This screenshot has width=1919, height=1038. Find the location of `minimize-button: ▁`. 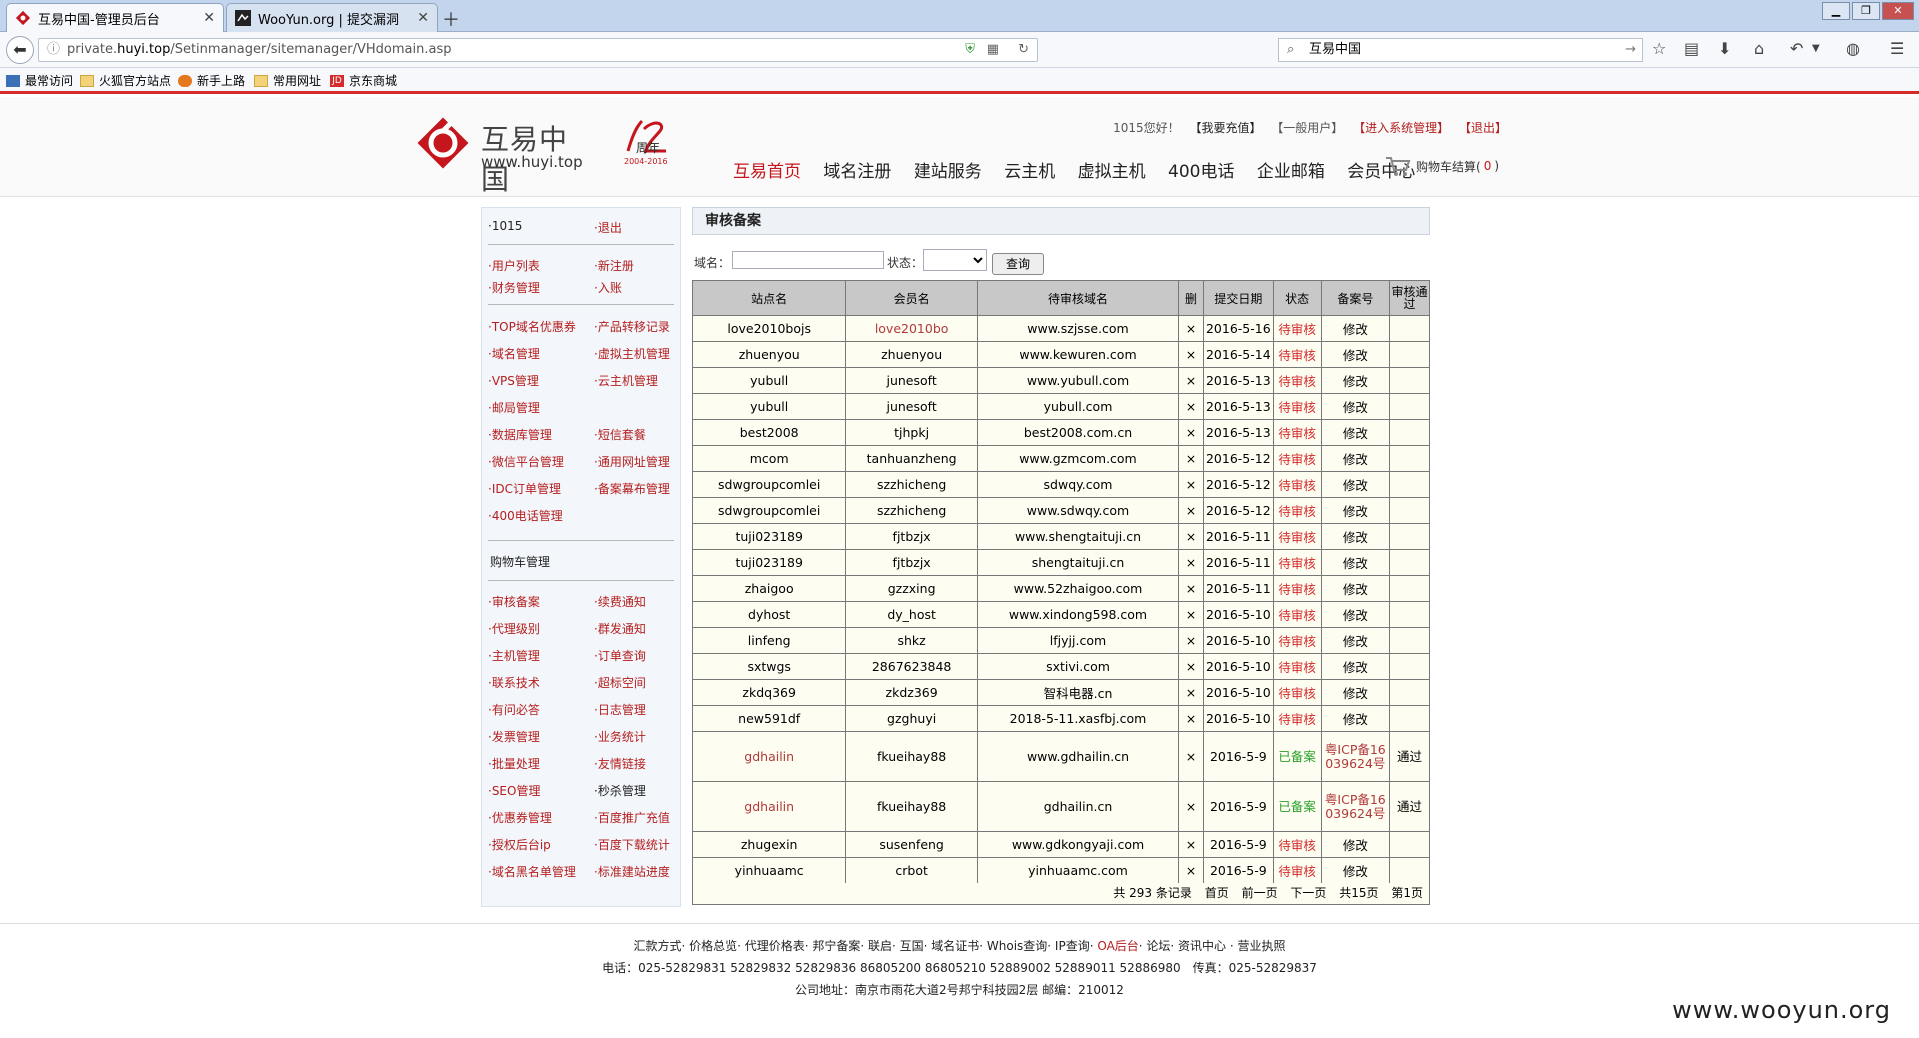

minimize-button: ▁ is located at coordinates (1836, 11).